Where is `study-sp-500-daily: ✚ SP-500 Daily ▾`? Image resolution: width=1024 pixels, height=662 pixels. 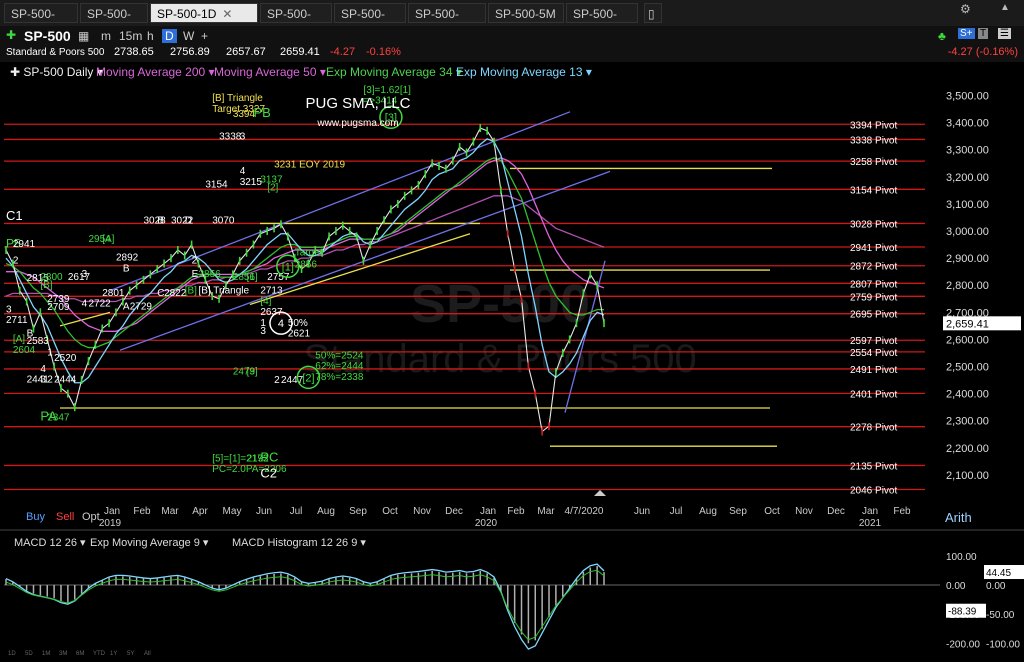
study-sp-500-daily: ✚ SP-500 Daily ▾ is located at coordinates (56, 72).